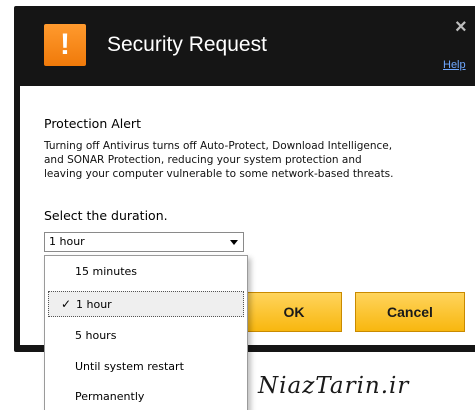  What do you see at coordinates (234, 242) in the screenshot?
I see `chevron-down-icon` at bounding box center [234, 242].